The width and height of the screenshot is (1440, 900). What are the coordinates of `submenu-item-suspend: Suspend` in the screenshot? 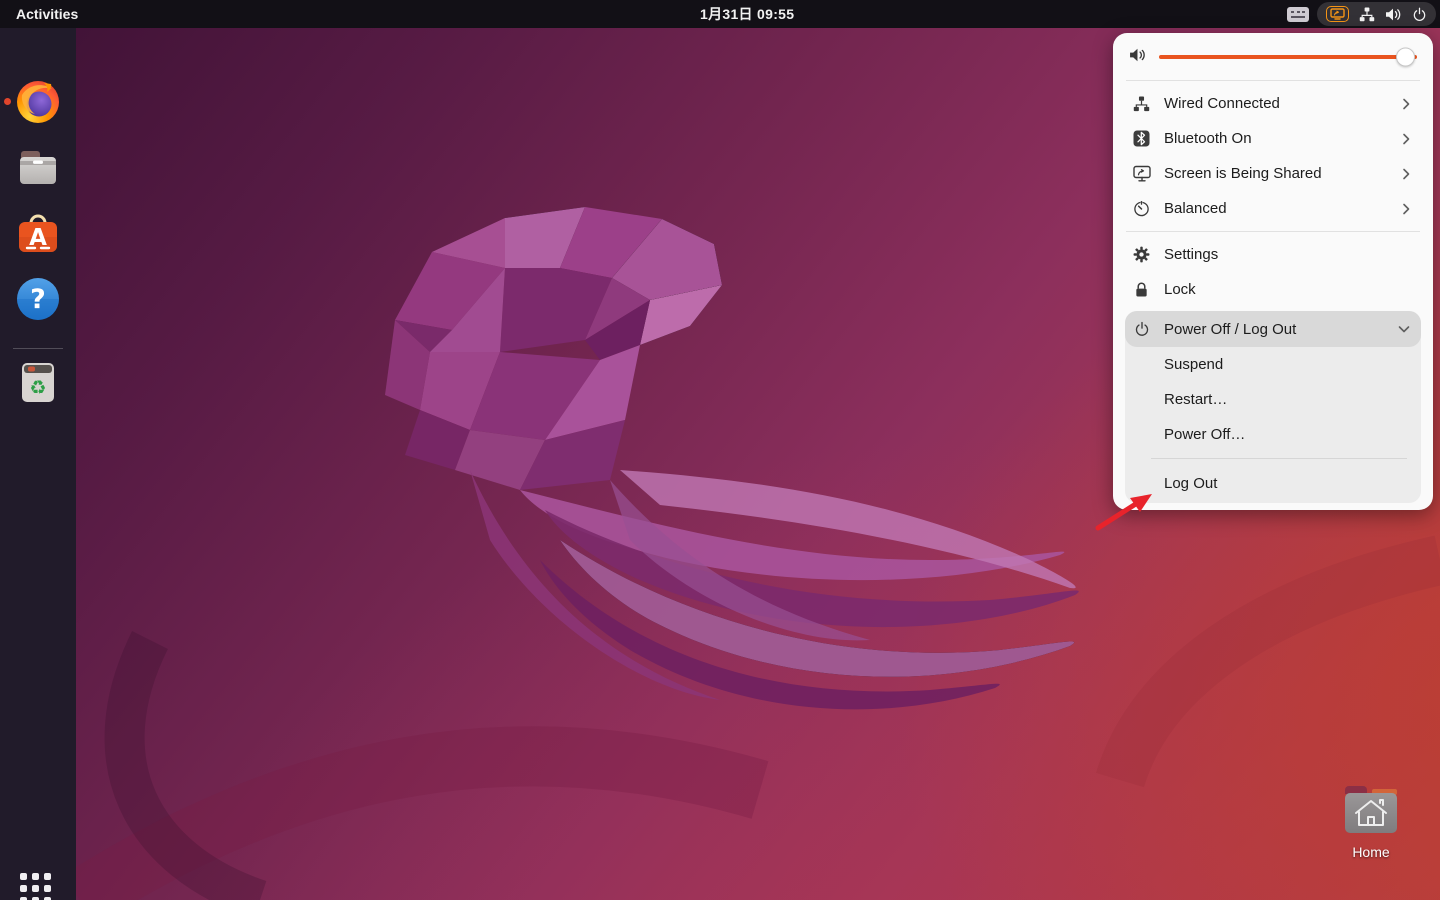 It's located at (1273, 364).